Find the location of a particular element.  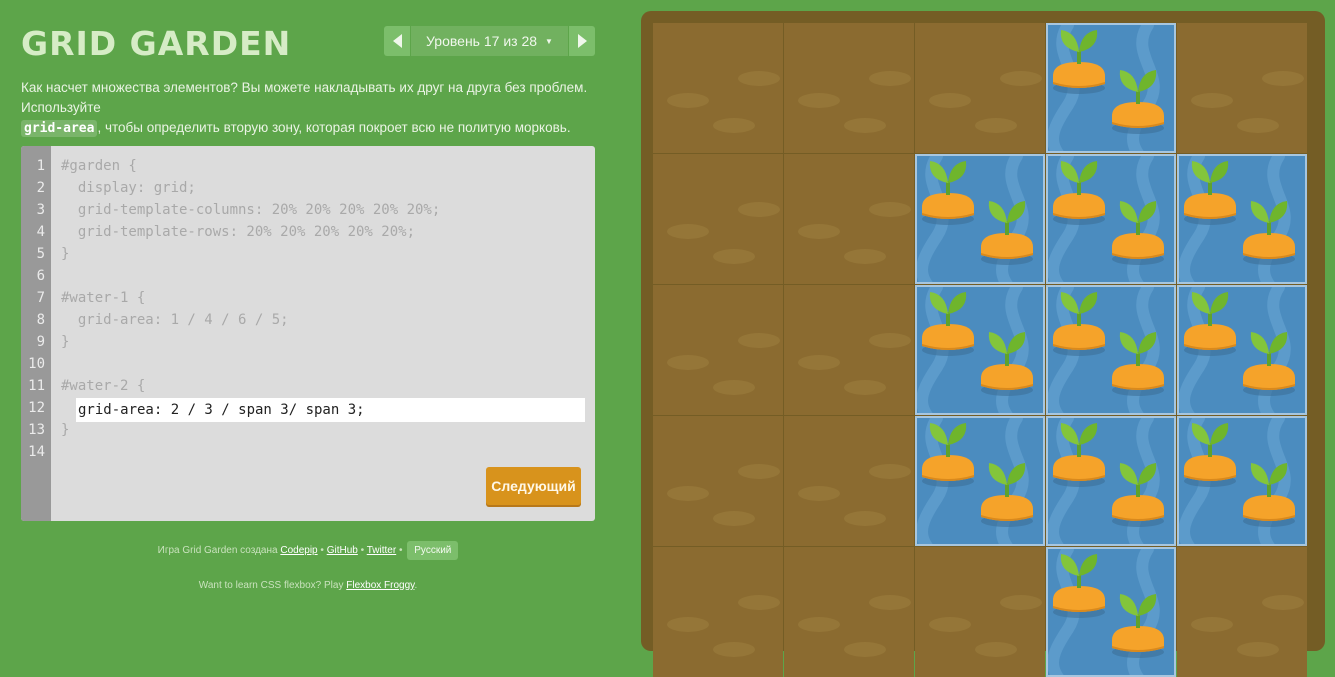

level-indicator-dropdown: Уровень 17 из 28 ▼ is located at coordinates (489, 41).